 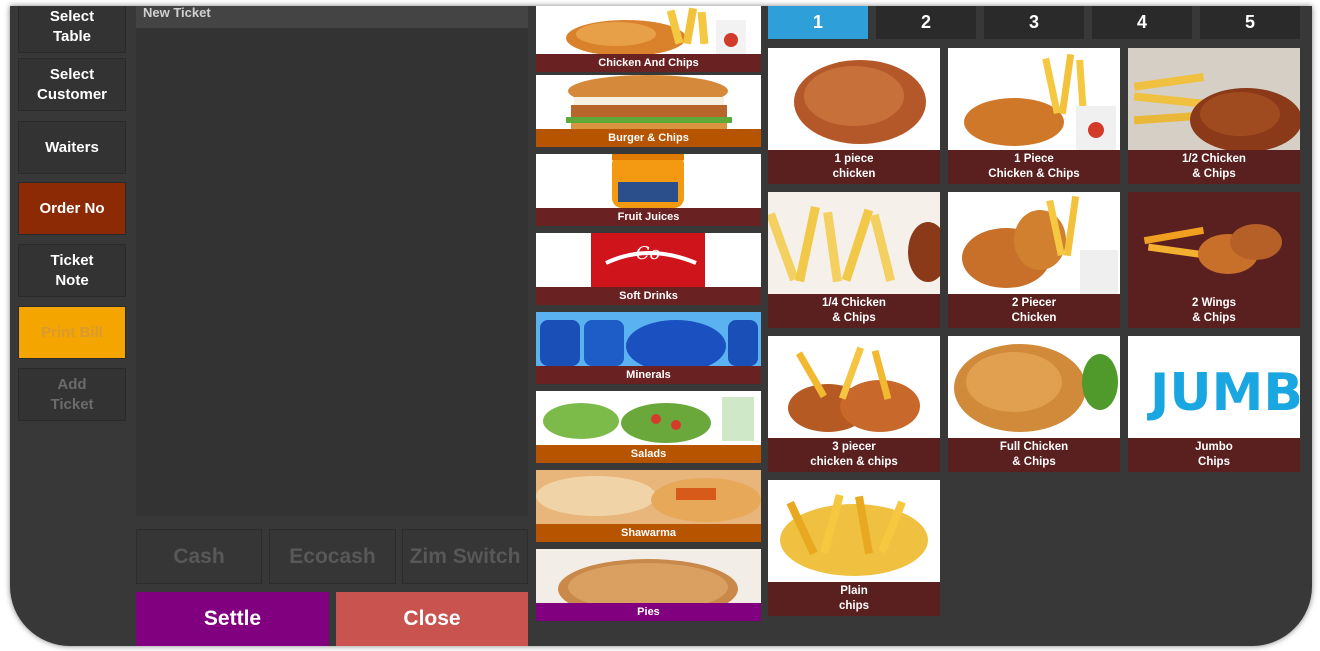 What do you see at coordinates (1034, 387) in the screenshot?
I see `full-chicken-image` at bounding box center [1034, 387].